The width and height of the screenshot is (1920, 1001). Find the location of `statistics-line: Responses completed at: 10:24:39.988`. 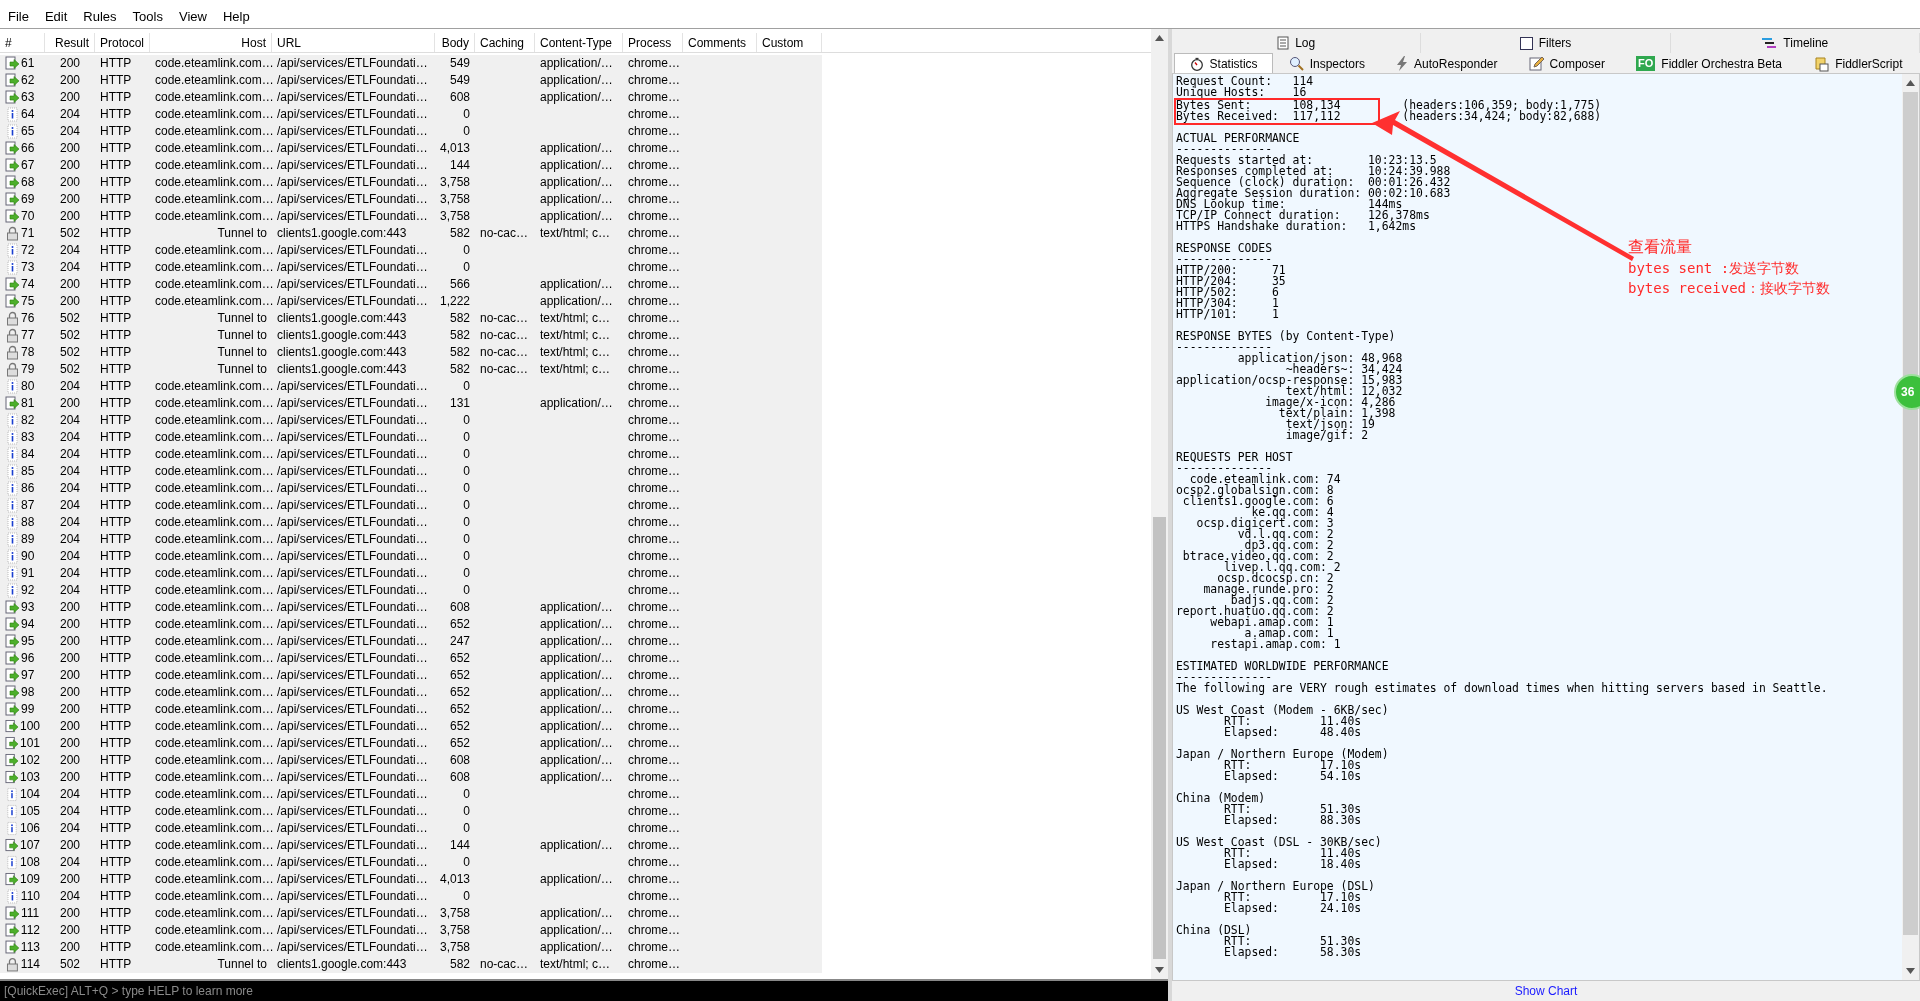

statistics-line: Responses completed at: 10:24:39.988 is located at coordinates (1313, 171).